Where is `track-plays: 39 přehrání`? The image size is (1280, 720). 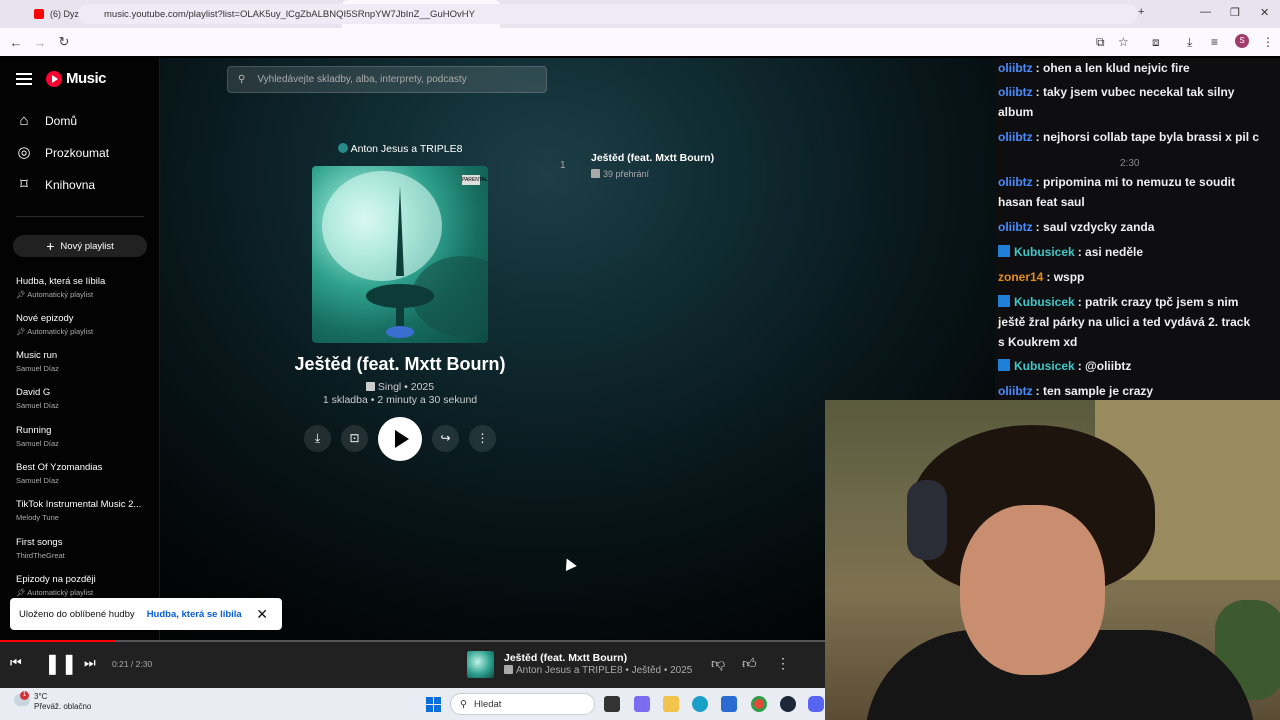 track-plays: 39 přehrání is located at coordinates (620, 174).